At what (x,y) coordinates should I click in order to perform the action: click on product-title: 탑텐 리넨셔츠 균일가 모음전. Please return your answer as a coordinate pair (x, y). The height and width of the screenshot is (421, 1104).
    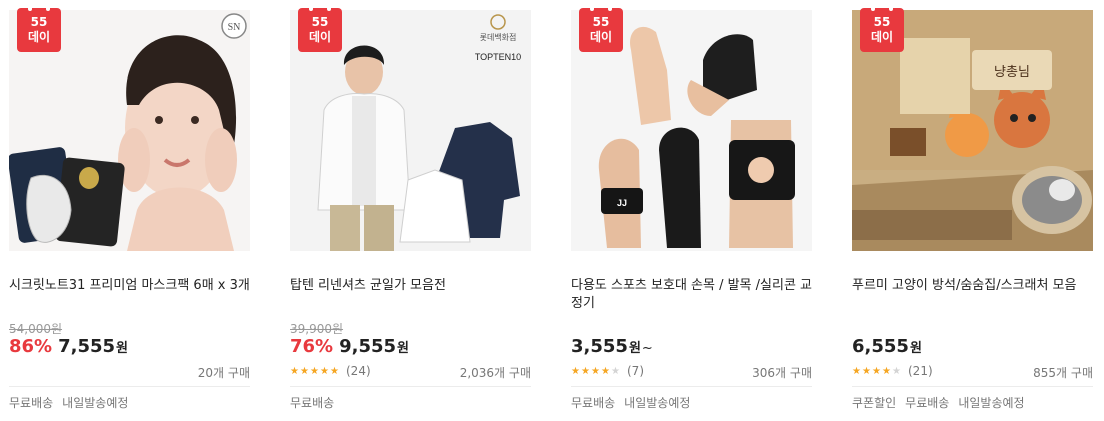
    Looking at the image, I should click on (410, 286).